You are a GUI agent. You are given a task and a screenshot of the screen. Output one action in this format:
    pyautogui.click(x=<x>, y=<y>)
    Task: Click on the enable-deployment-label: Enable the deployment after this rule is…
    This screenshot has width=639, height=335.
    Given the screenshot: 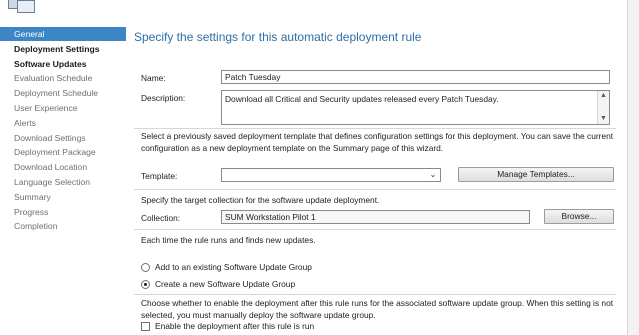 What is the action you would take?
    pyautogui.click(x=234, y=326)
    